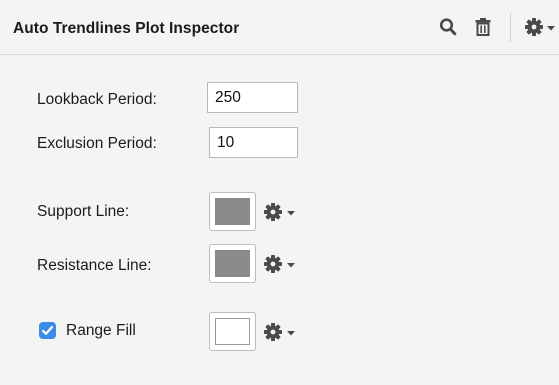  I want to click on gear-icon, so click(541, 27).